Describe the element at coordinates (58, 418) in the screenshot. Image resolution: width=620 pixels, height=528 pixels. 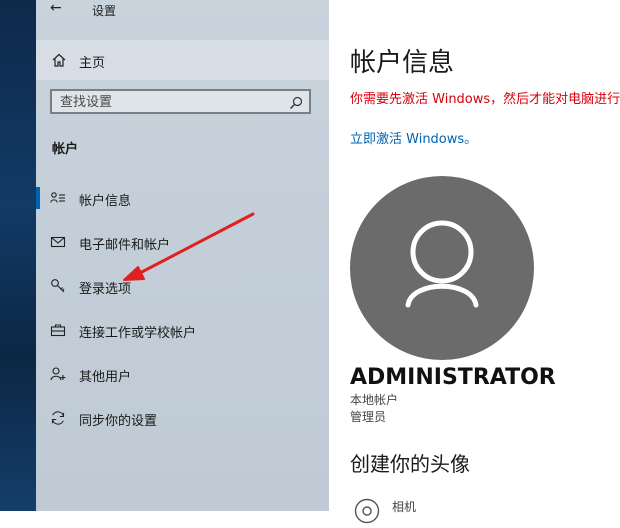
I see `sync-icon` at that location.